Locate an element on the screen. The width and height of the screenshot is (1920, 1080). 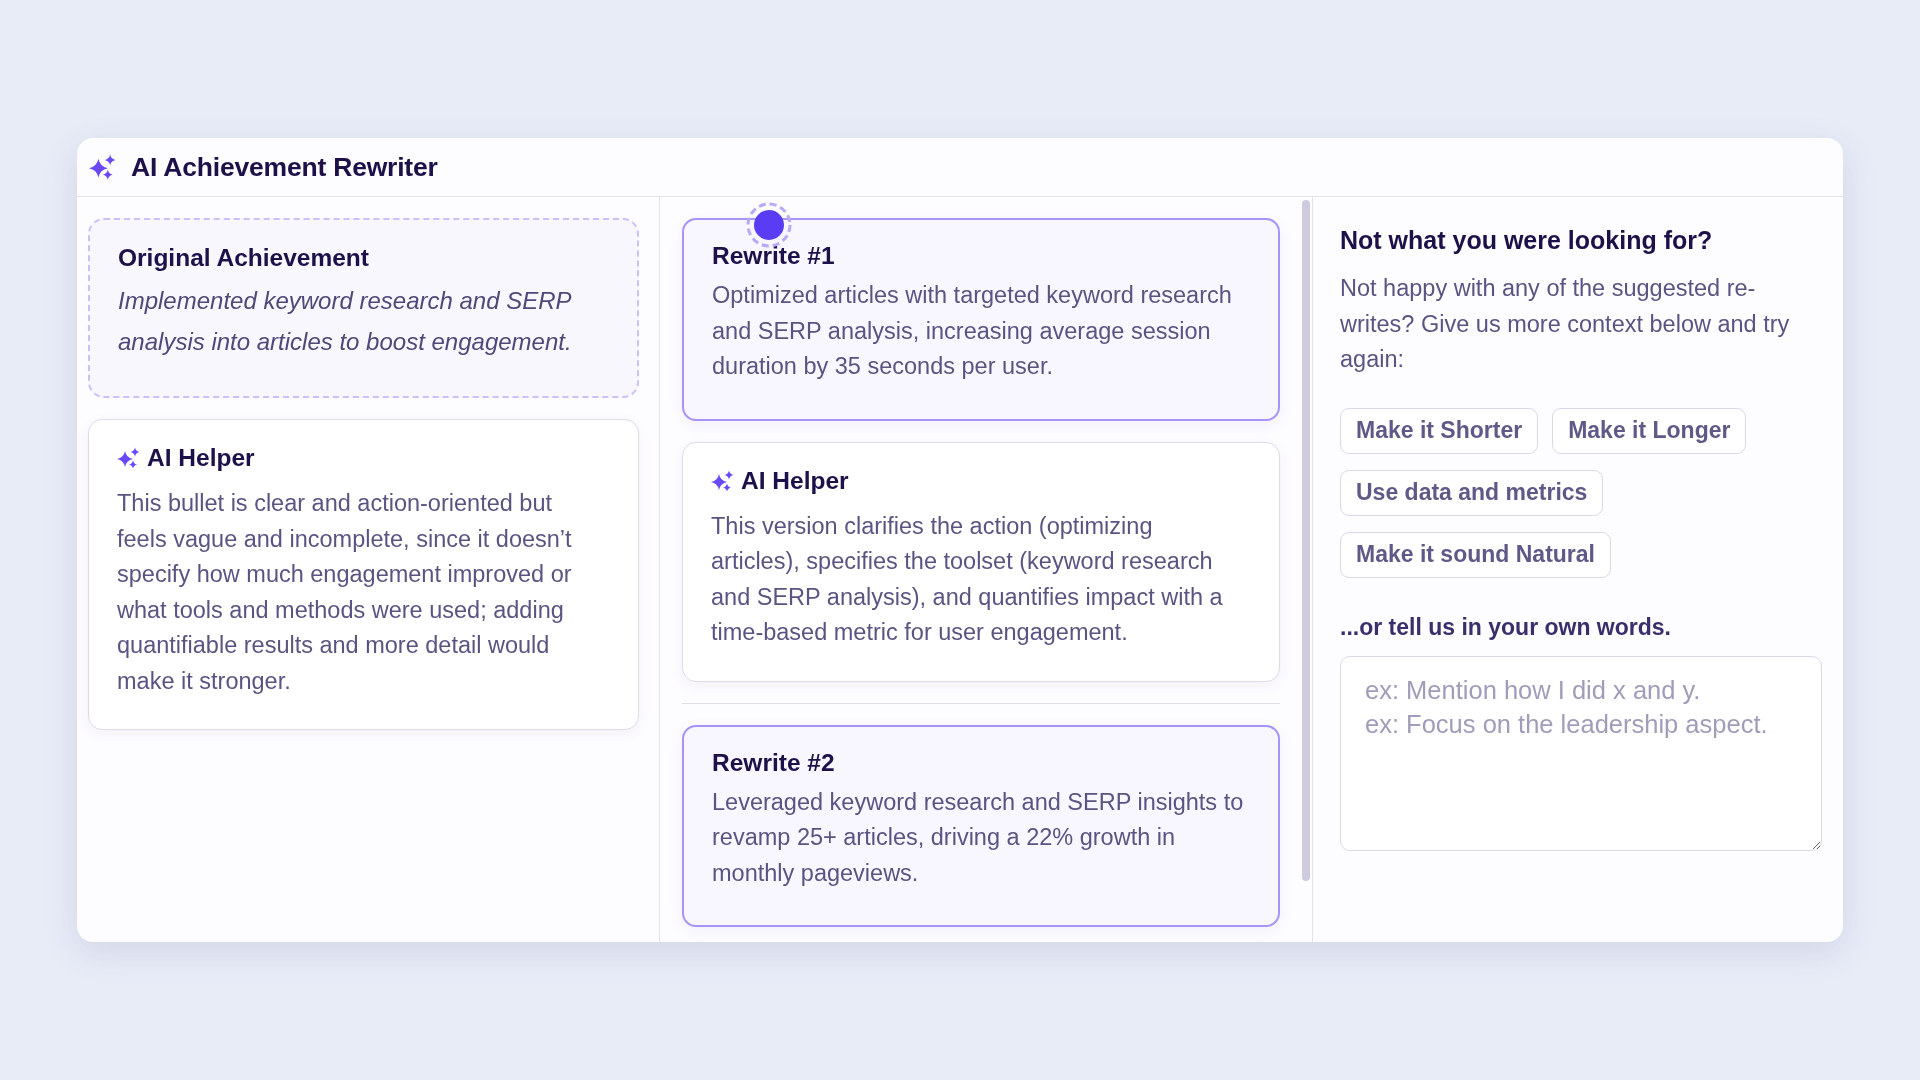
option-button: Make it Longer is located at coordinates (1649, 430).